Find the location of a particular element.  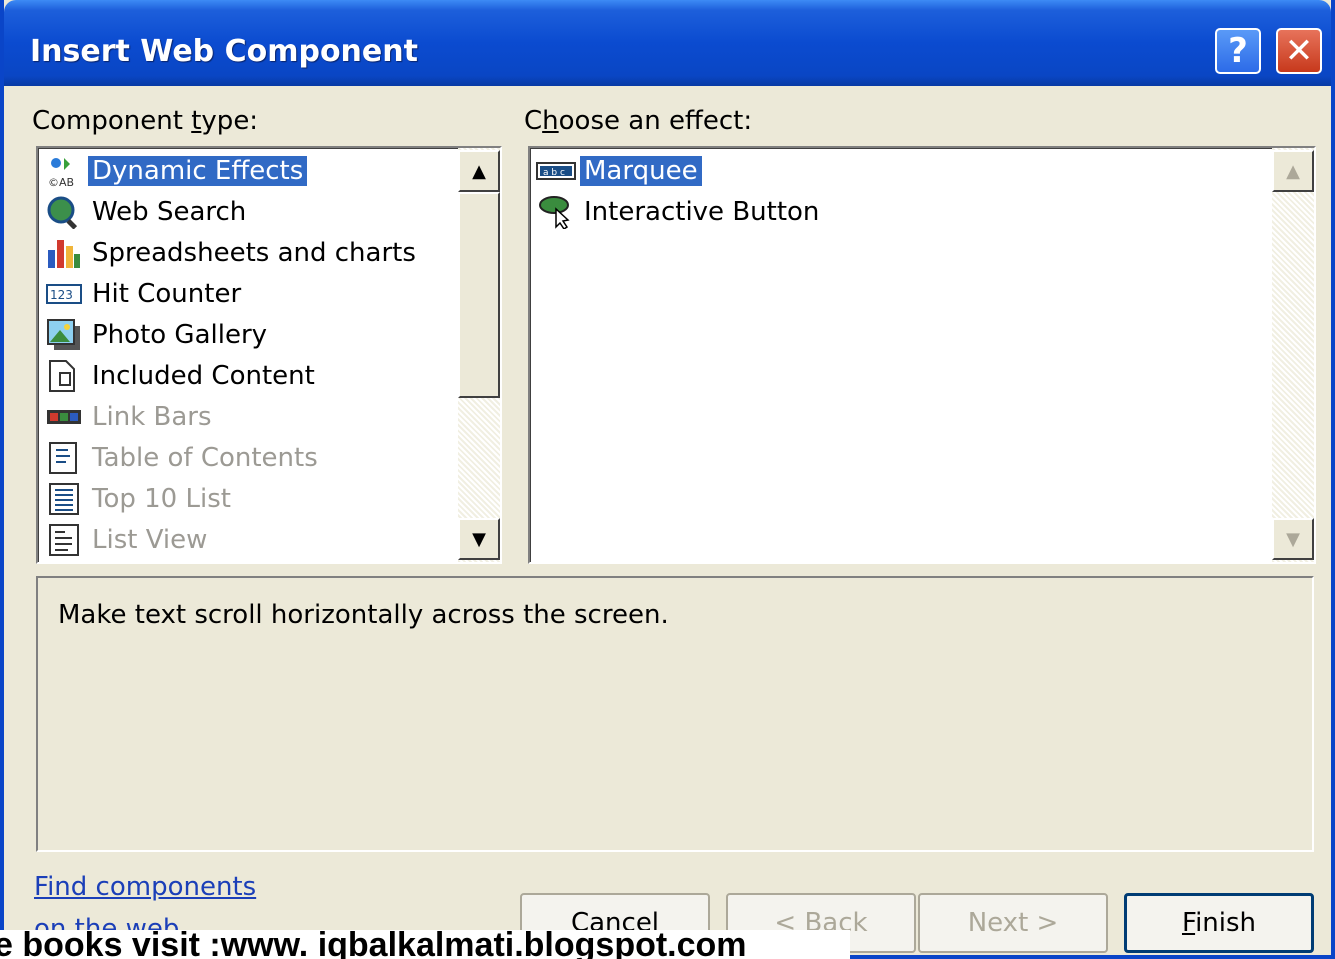

svg-text: 123 is located at coordinates (61, 295).